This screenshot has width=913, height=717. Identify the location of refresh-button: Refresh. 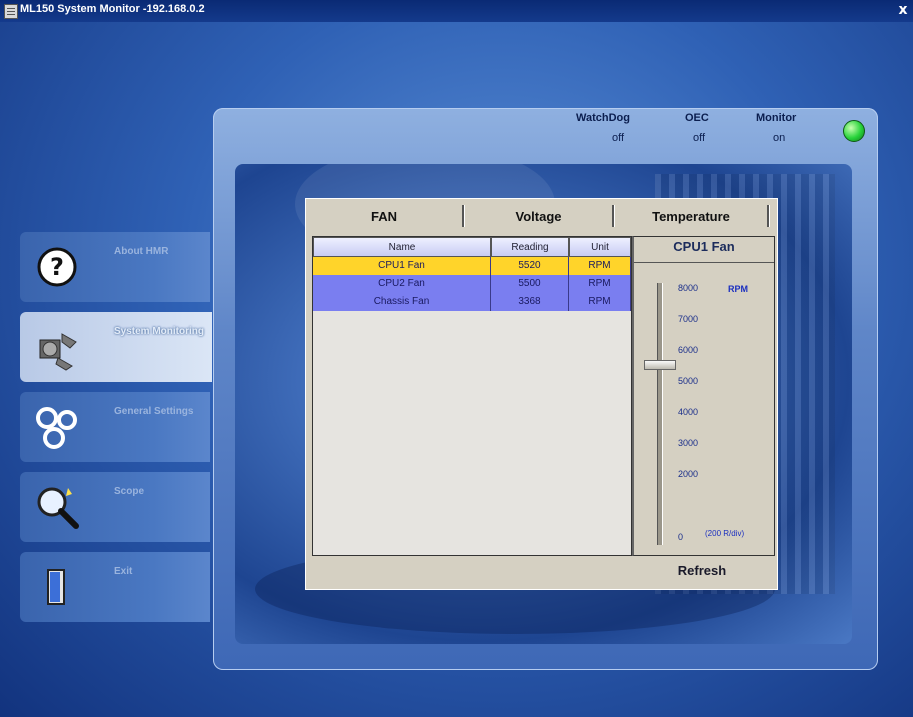
(702, 571).